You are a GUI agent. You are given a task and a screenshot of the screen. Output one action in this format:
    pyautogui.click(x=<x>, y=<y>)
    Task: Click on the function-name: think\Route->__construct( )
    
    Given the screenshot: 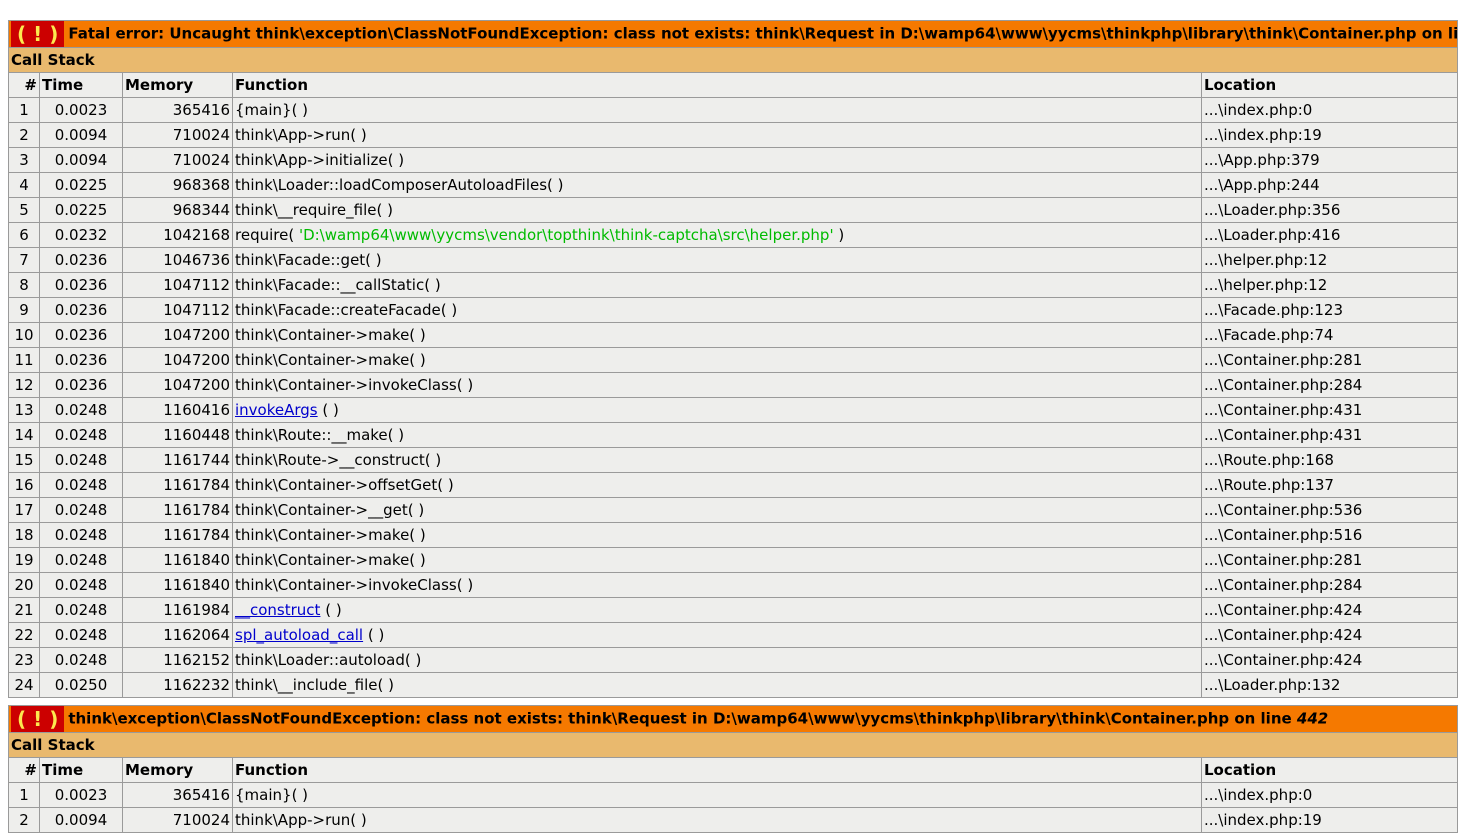 What is the action you would take?
    pyautogui.click(x=338, y=459)
    